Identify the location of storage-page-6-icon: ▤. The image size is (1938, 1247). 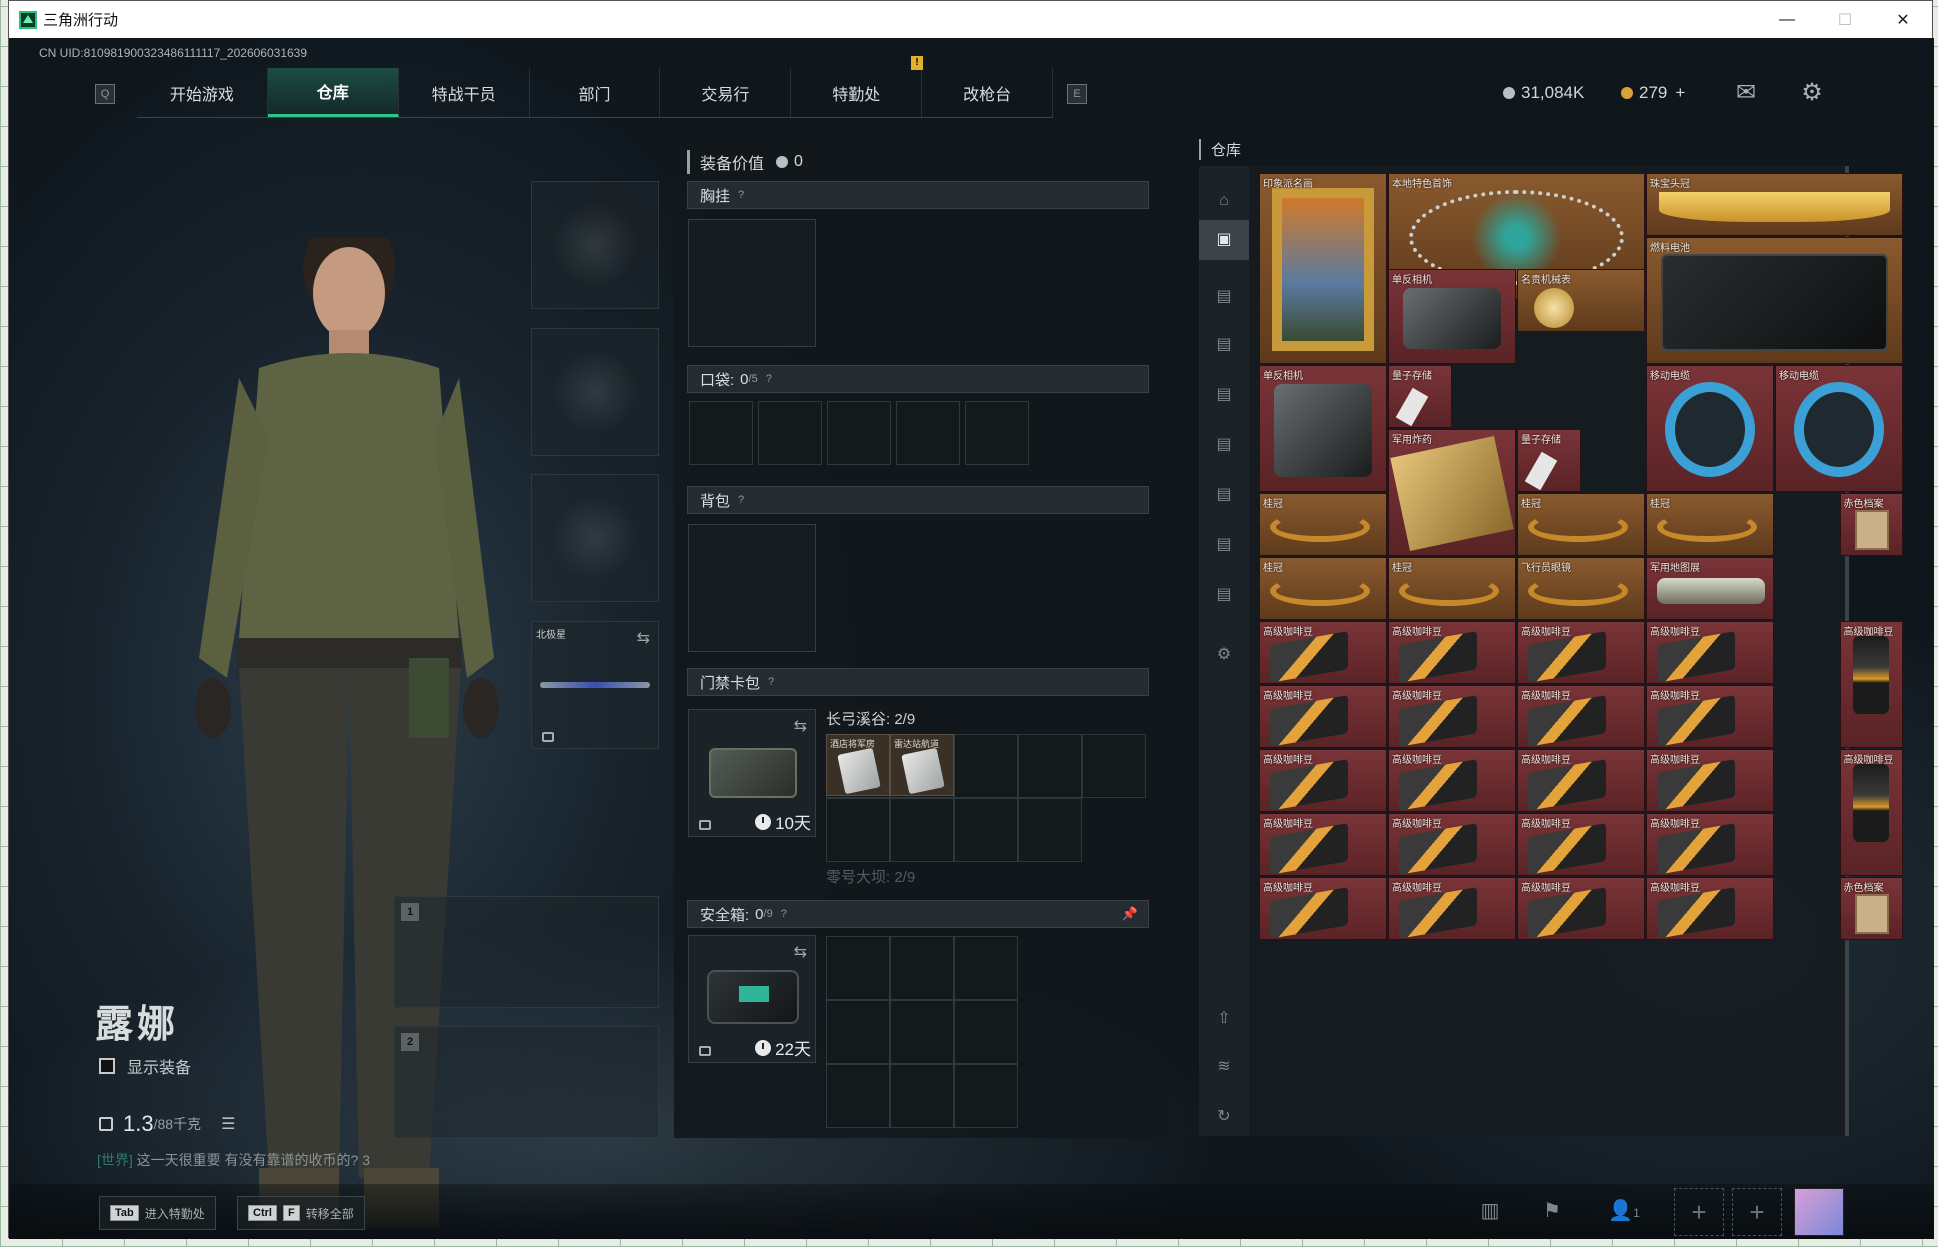
(1224, 545).